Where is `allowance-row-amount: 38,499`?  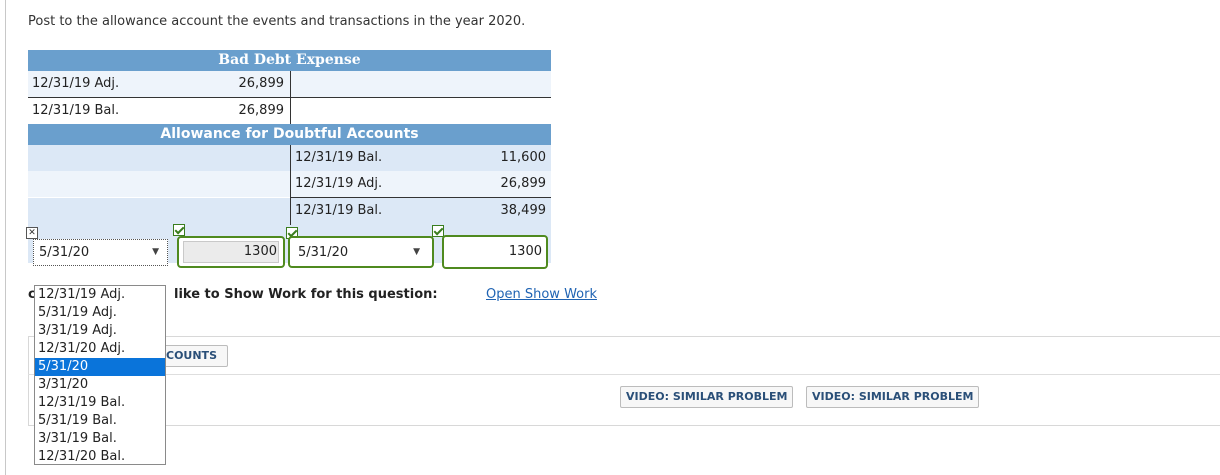 allowance-row-amount: 38,499 is located at coordinates (523, 210).